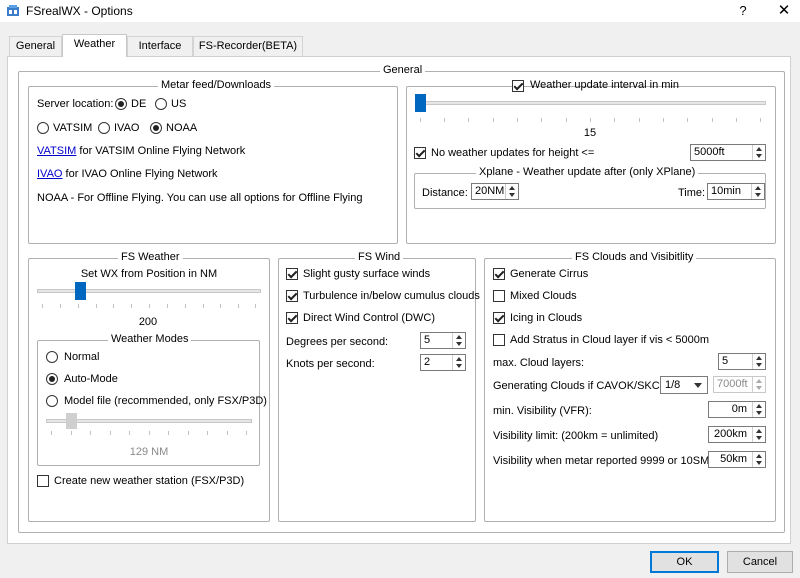 The width and height of the screenshot is (800, 578). Describe the element at coordinates (127, 128) in the screenshot. I see `network-ivao-label: IVAO` at that location.